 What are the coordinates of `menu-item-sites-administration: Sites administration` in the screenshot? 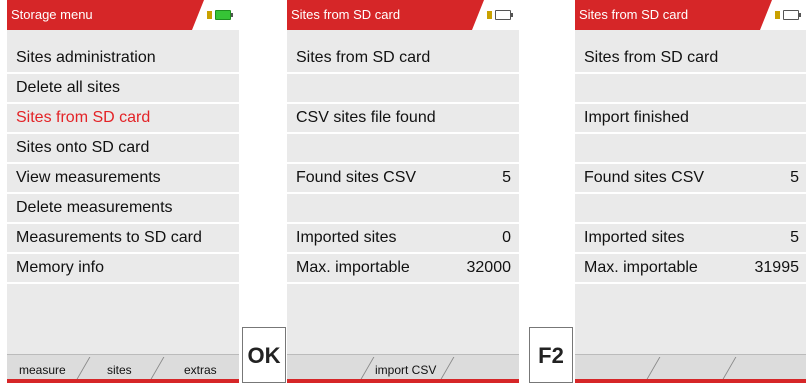 It's located at (123, 59).